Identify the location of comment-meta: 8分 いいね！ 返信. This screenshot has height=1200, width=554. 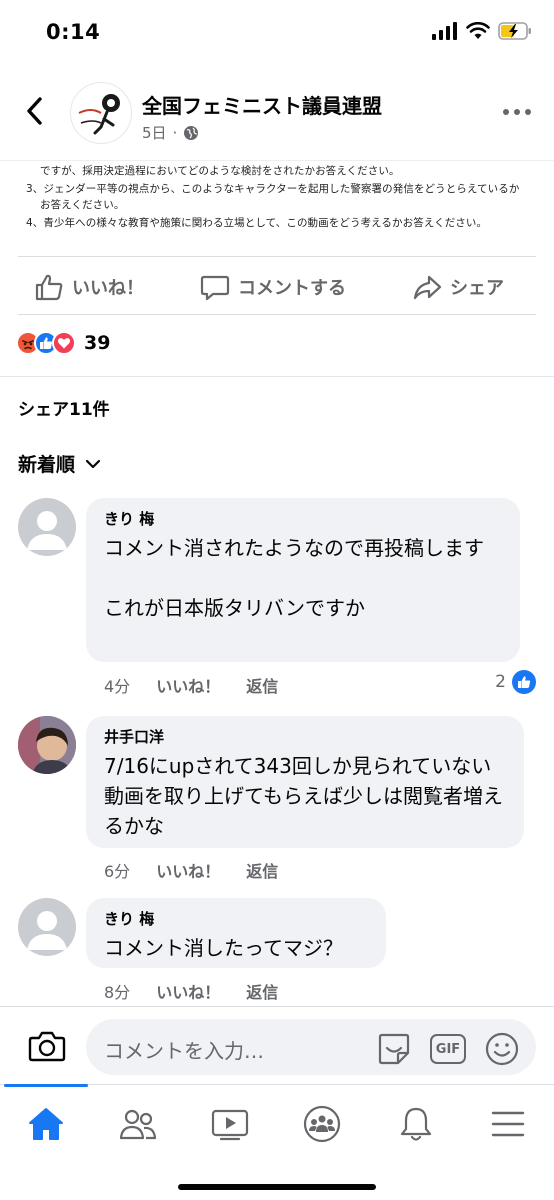
(191, 991).